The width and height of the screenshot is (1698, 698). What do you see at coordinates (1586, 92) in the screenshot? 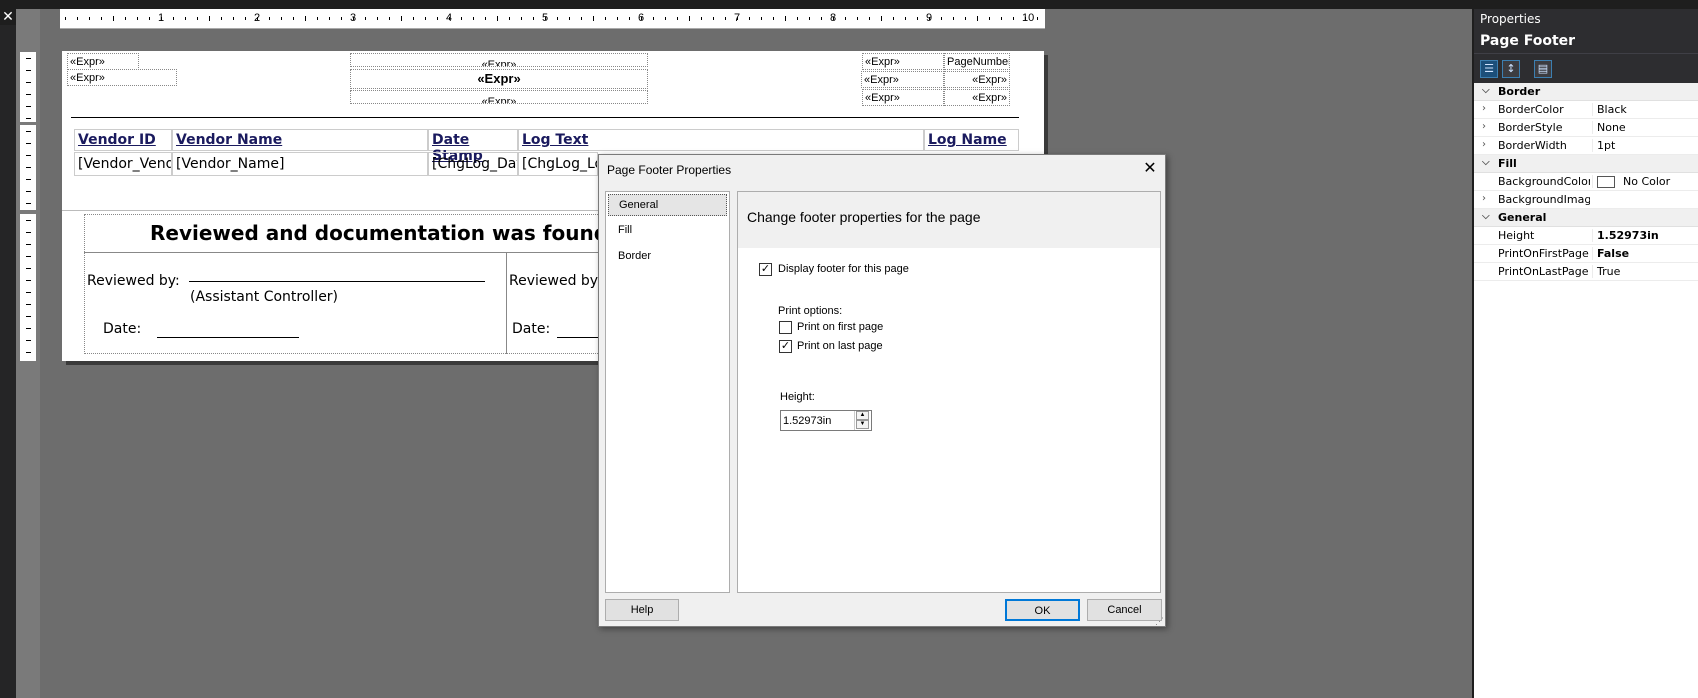
I see `category-border: ⌵ Border` at bounding box center [1586, 92].